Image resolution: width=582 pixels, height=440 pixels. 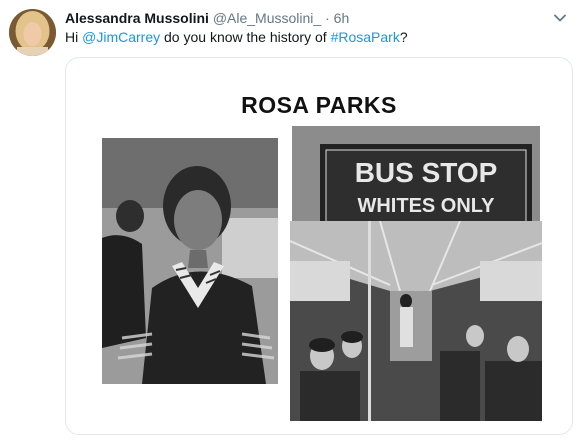 What do you see at coordinates (560, 18) in the screenshot?
I see `chevron-down-icon` at bounding box center [560, 18].